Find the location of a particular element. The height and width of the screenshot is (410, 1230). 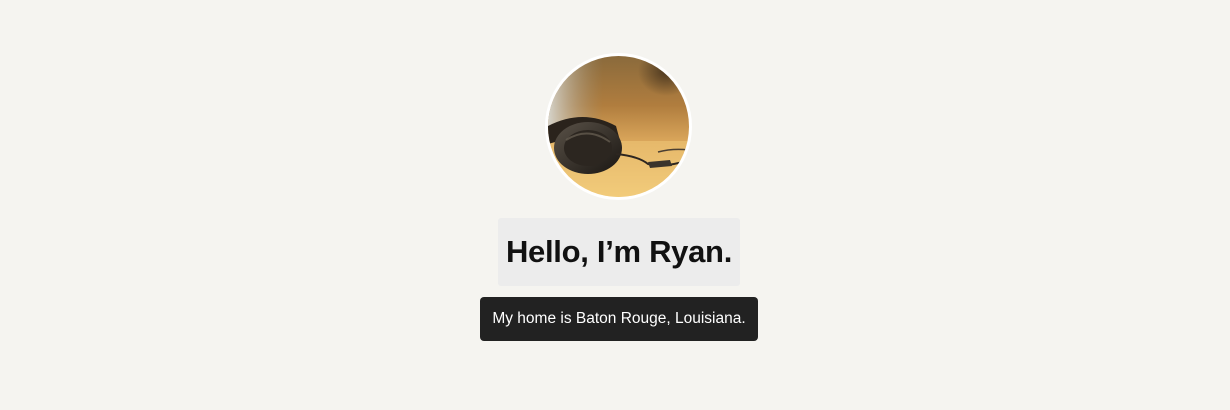

avatar-photo is located at coordinates (618, 126).